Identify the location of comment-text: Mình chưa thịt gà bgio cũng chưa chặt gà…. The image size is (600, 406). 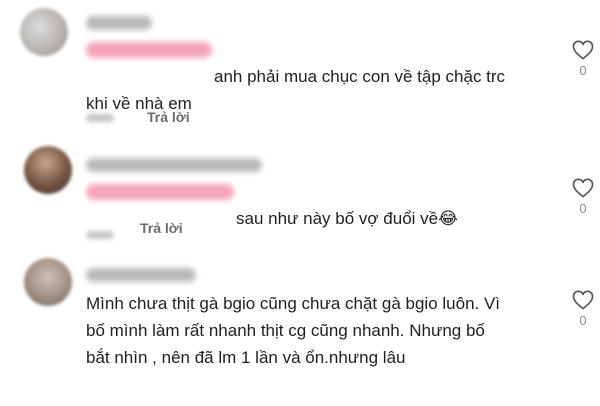
(293, 330).